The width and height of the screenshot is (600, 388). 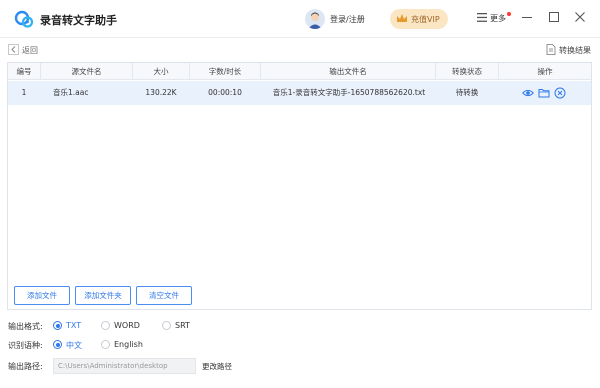 I want to click on format-radio-word, so click(x=105, y=325).